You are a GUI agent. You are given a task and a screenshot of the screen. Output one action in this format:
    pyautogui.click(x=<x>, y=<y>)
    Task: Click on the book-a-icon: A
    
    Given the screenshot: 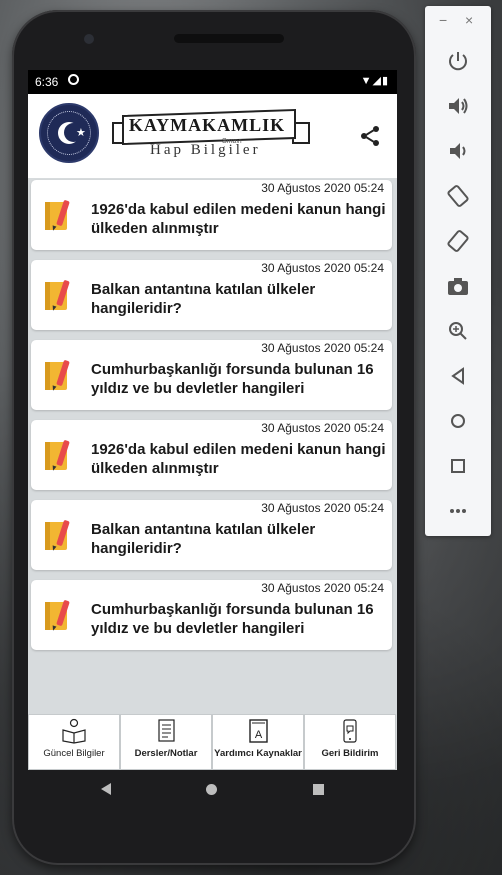 What is the action you would take?
    pyautogui.click(x=258, y=731)
    